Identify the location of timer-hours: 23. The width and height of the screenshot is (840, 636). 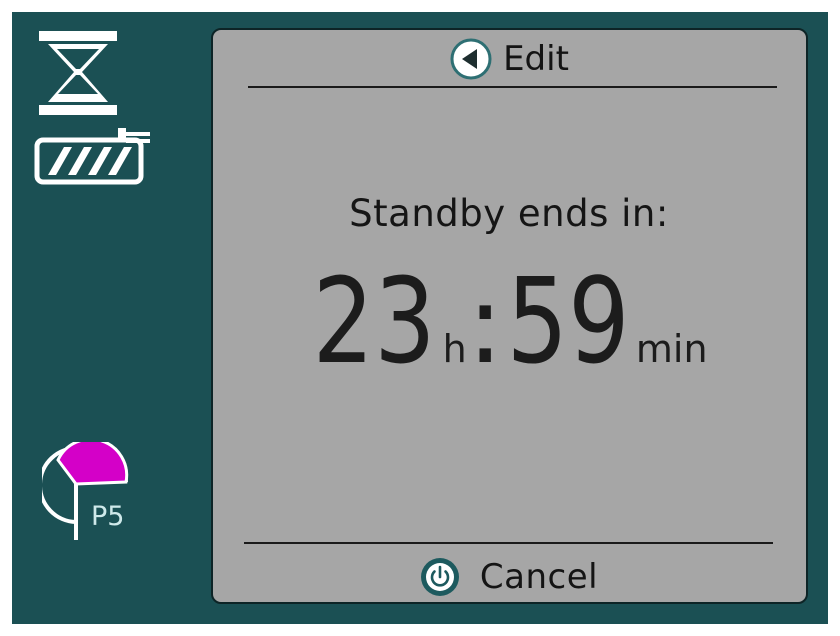
(374, 321).